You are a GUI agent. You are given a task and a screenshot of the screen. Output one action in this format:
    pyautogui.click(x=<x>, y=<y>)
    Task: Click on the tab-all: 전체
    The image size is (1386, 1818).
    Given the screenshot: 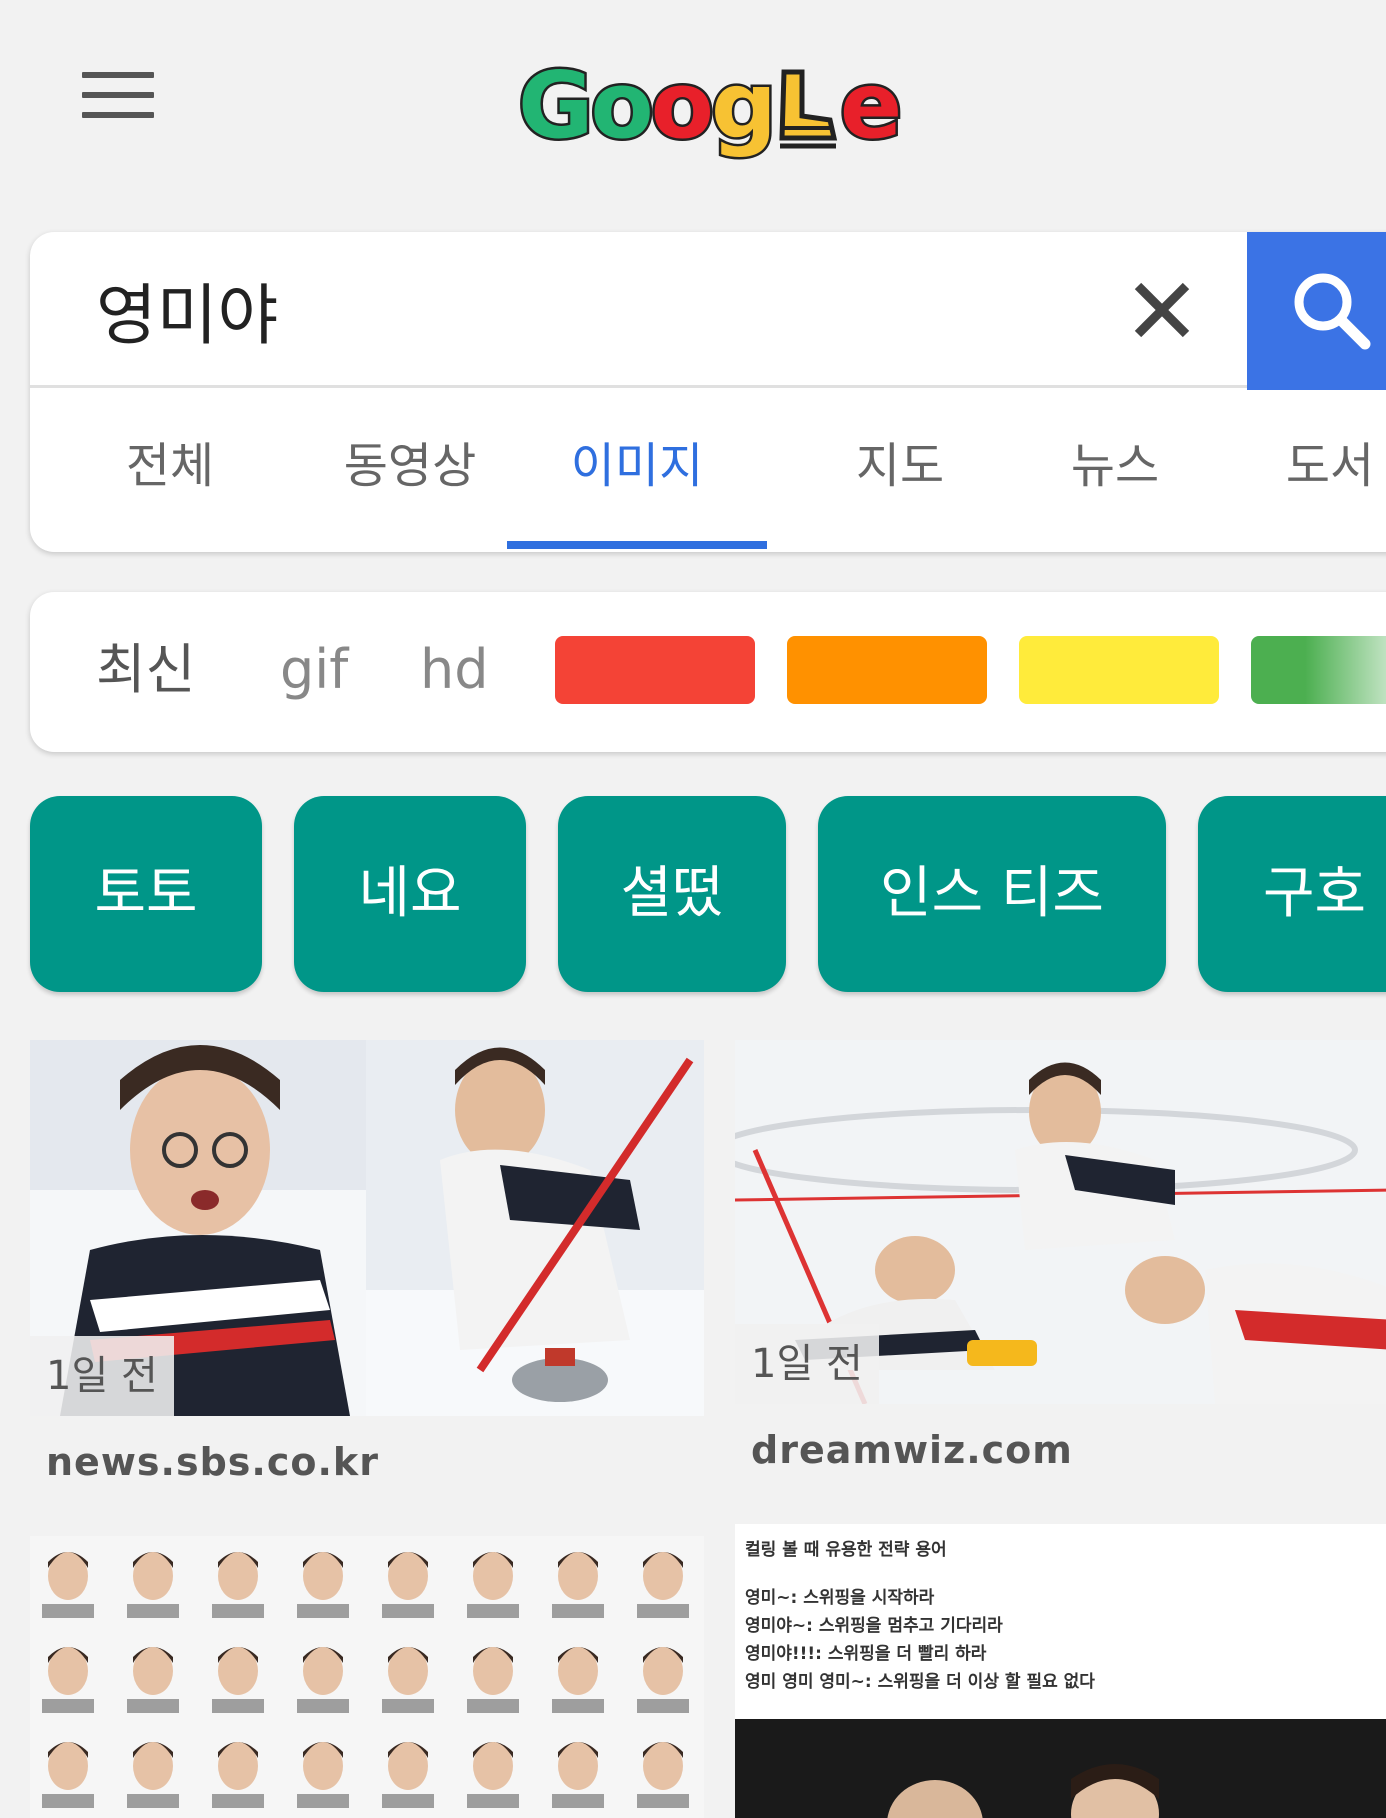 What is the action you would take?
    pyautogui.click(x=170, y=471)
    